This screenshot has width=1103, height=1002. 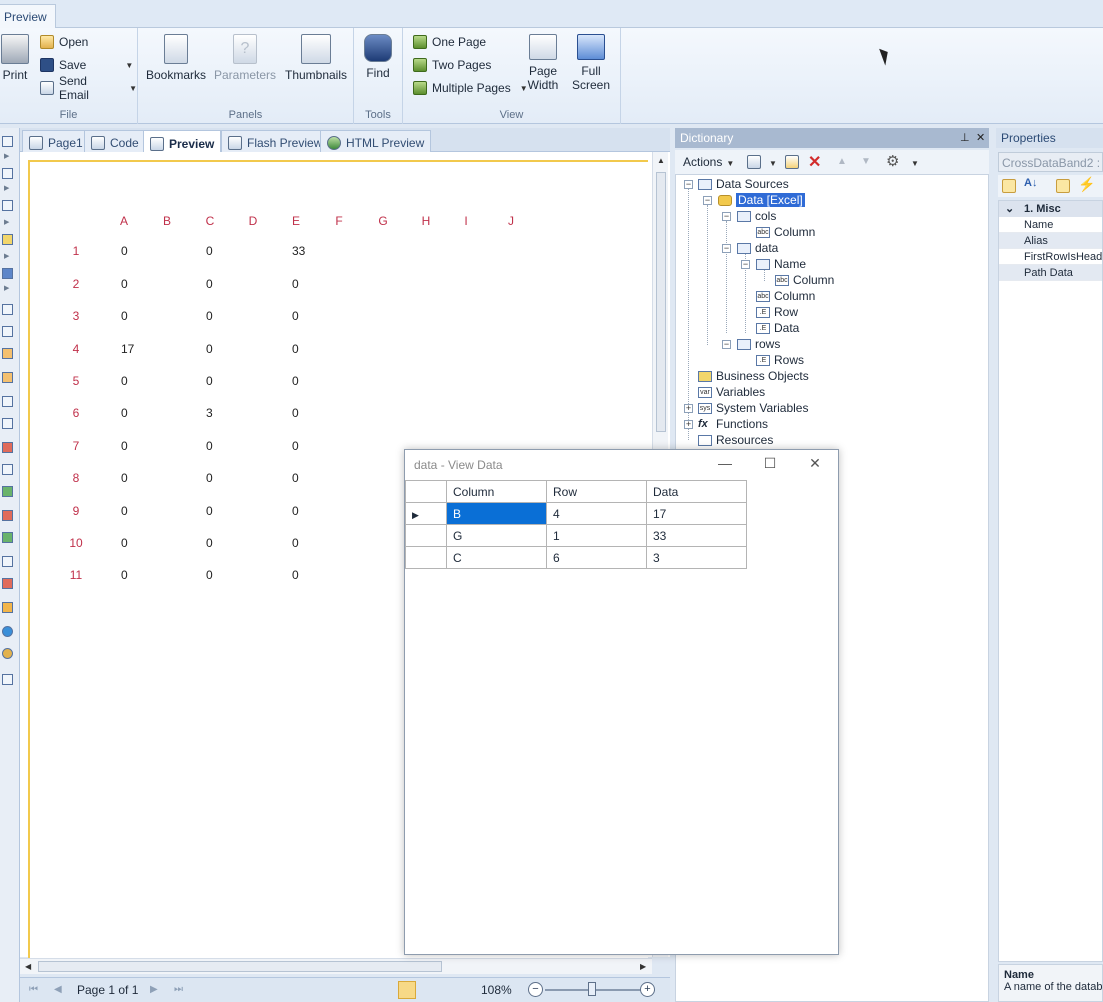 What do you see at coordinates (696, 513) in the screenshot?
I see `table-cell: 17` at bounding box center [696, 513].